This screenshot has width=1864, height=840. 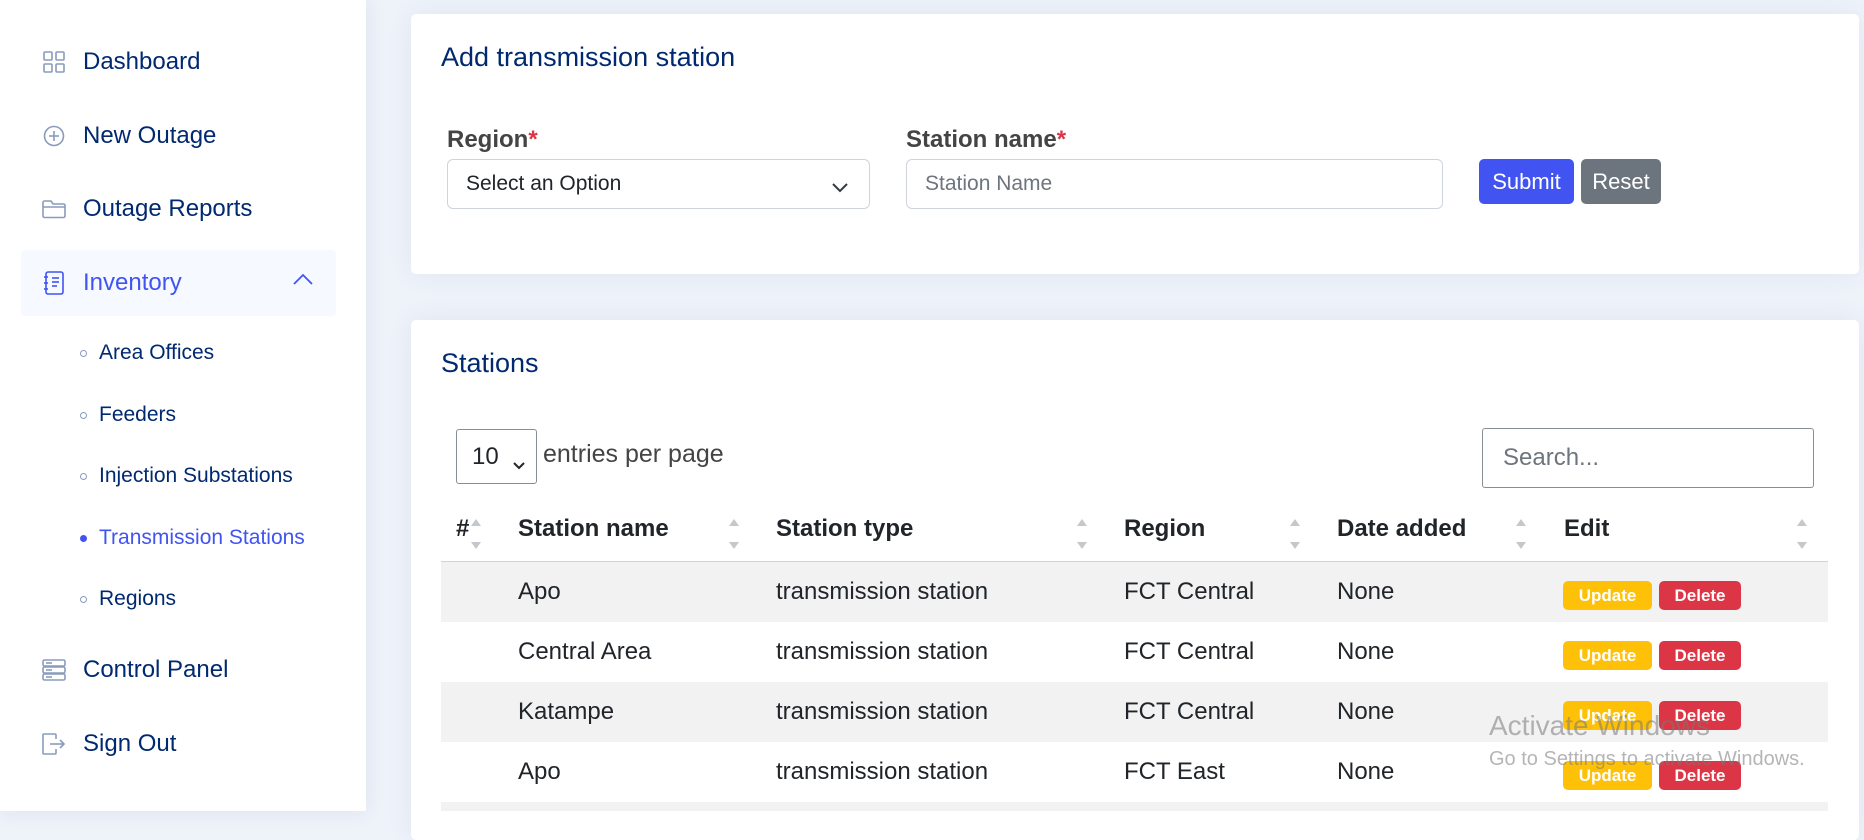 I want to click on sidebar-subitem-area-offices: Area Offices, so click(x=147, y=353).